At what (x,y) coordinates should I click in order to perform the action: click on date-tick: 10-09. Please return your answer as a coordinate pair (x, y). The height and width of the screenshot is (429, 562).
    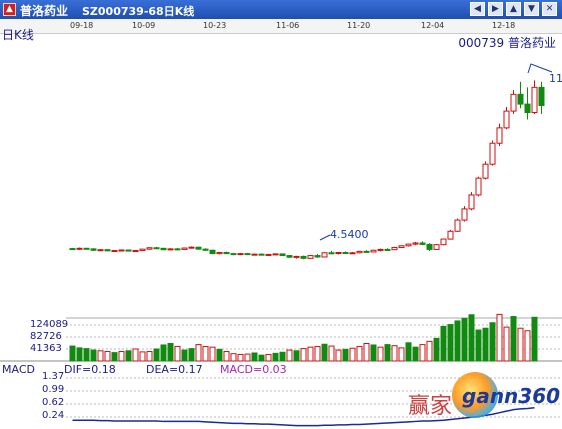
    Looking at the image, I should click on (144, 25).